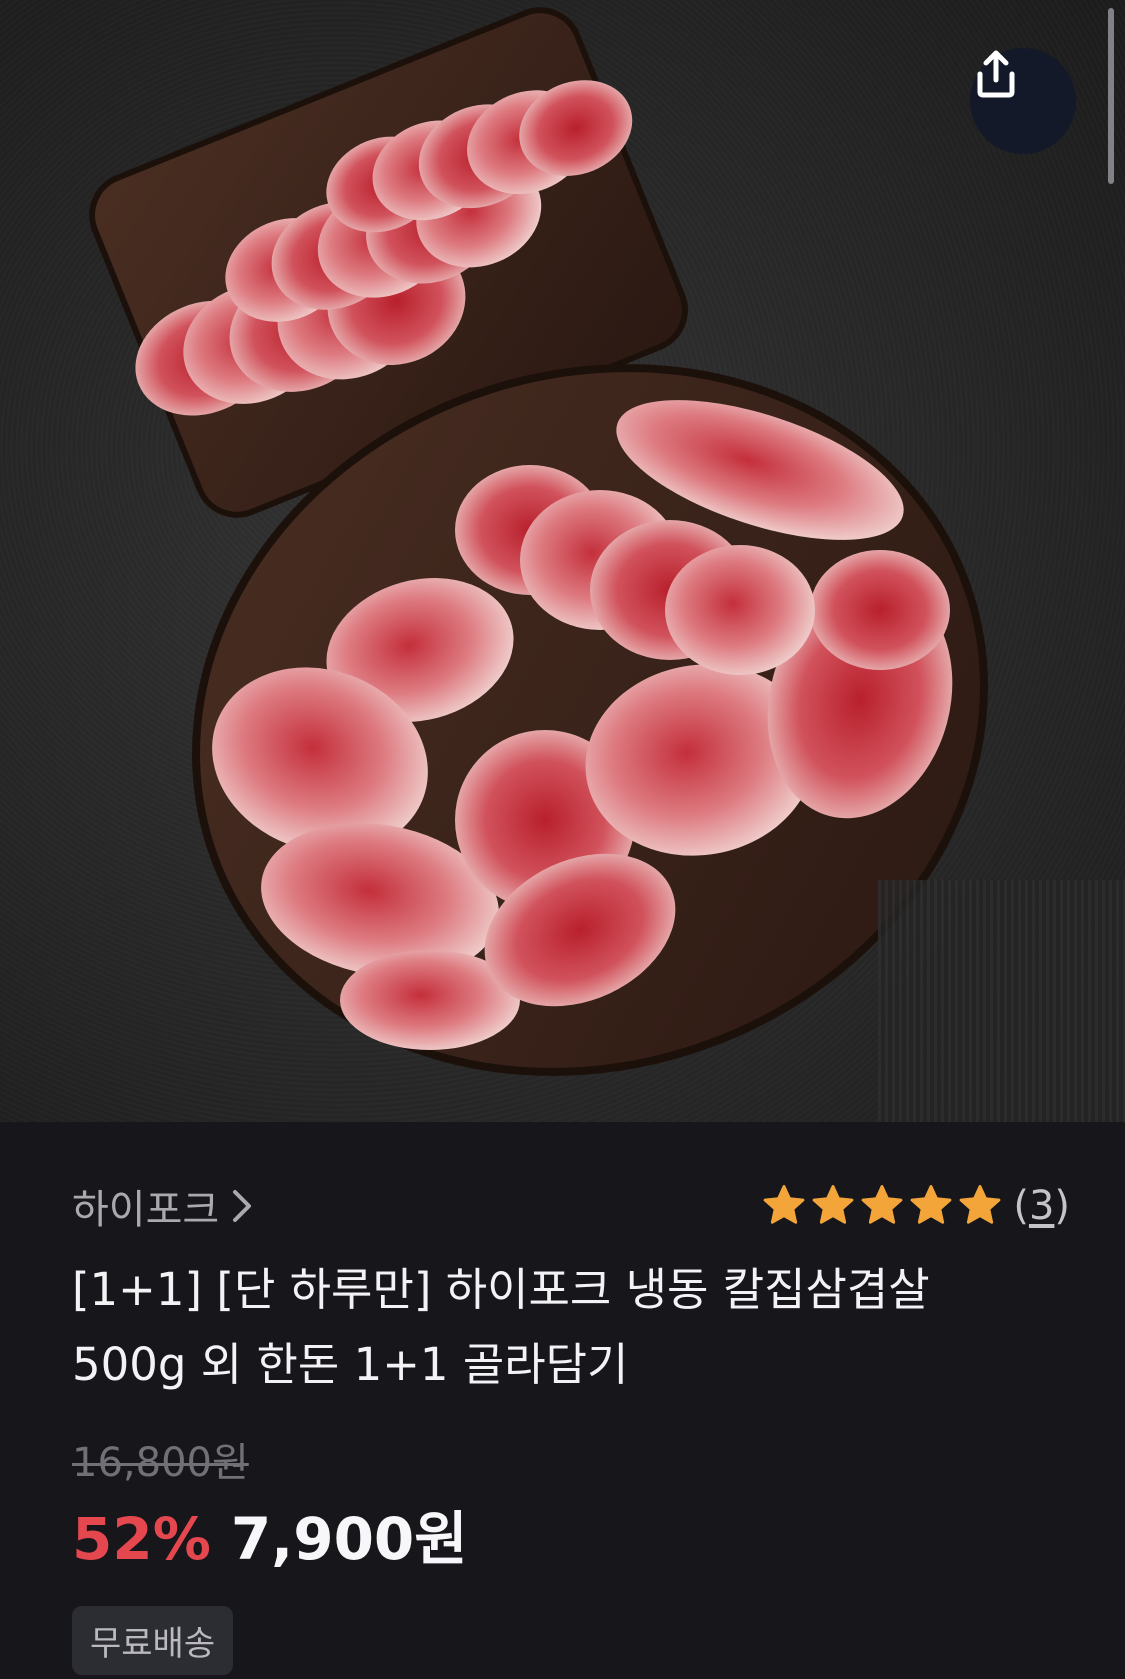 This screenshot has height=1679, width=1125. I want to click on product-title-line1: [1+1] [단 하루만] 하이포크 냉동 칼집삼겹살, so click(501, 1289).